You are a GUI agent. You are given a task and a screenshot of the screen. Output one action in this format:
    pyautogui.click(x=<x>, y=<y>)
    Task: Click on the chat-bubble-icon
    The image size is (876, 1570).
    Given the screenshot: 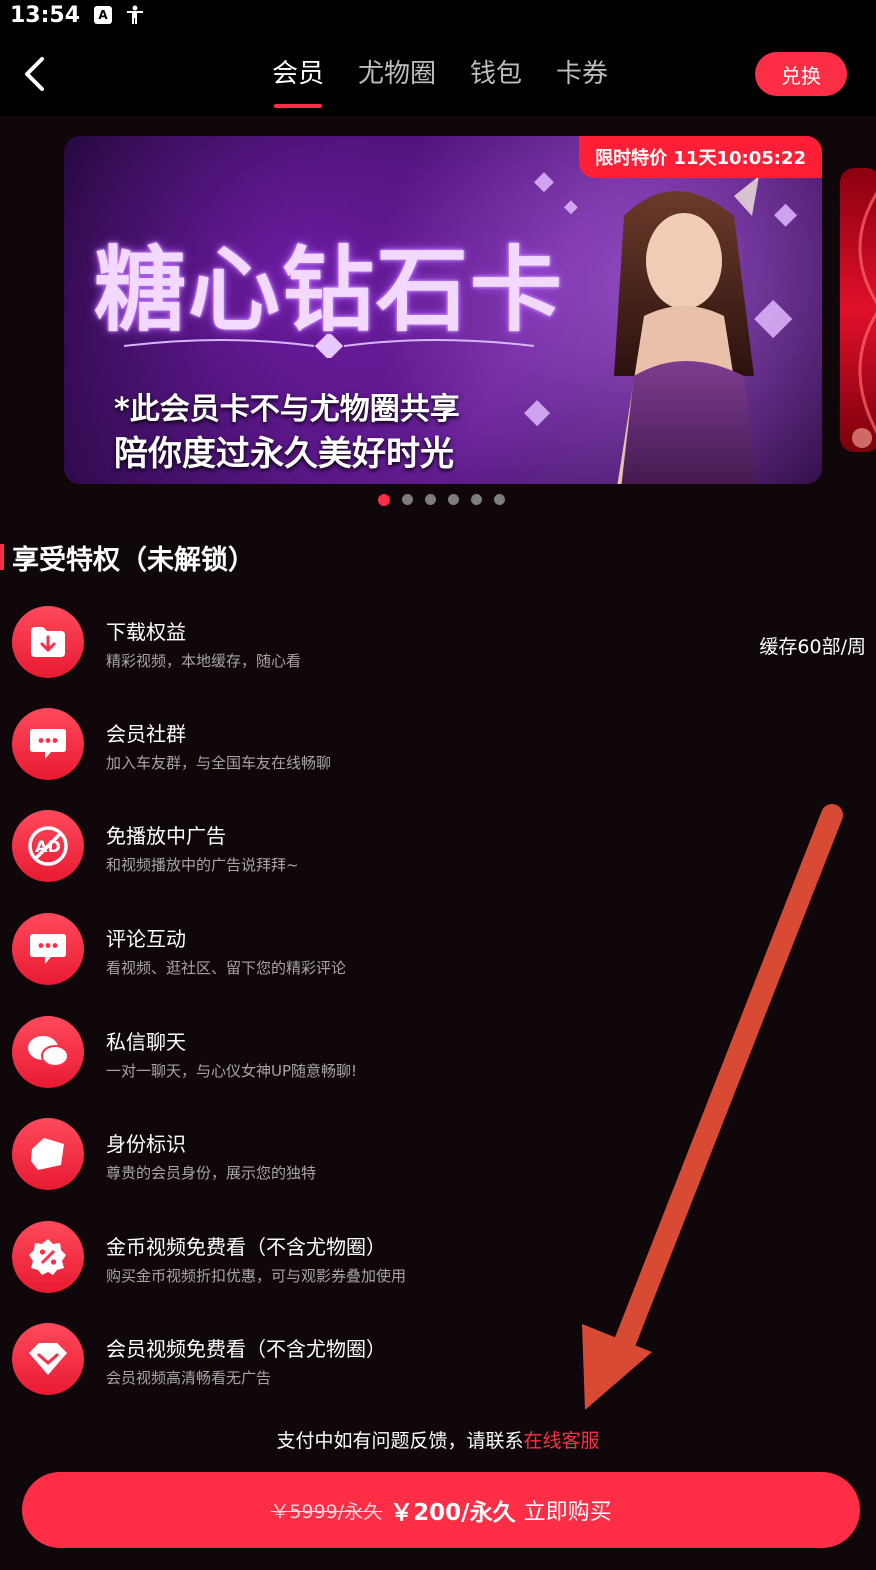 What is the action you would take?
    pyautogui.click(x=48, y=744)
    